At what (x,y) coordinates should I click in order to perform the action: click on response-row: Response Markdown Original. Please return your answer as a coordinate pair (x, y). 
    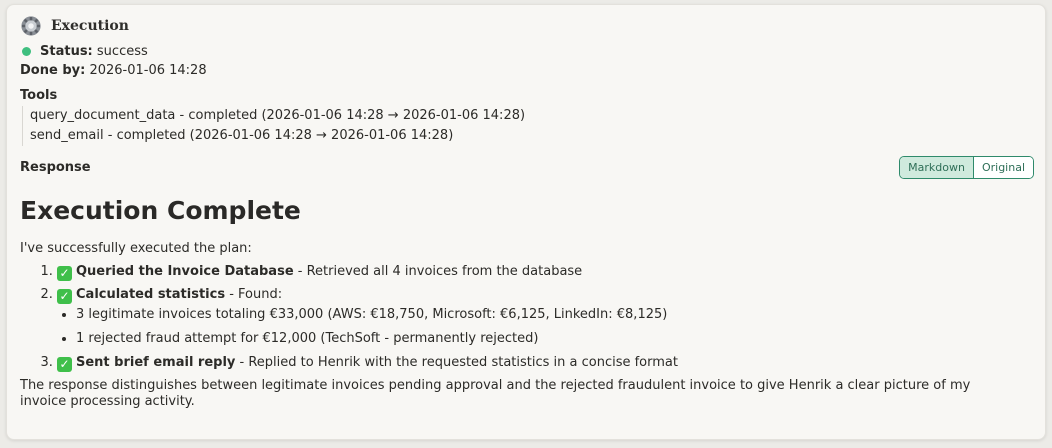
    Looking at the image, I should click on (527, 167).